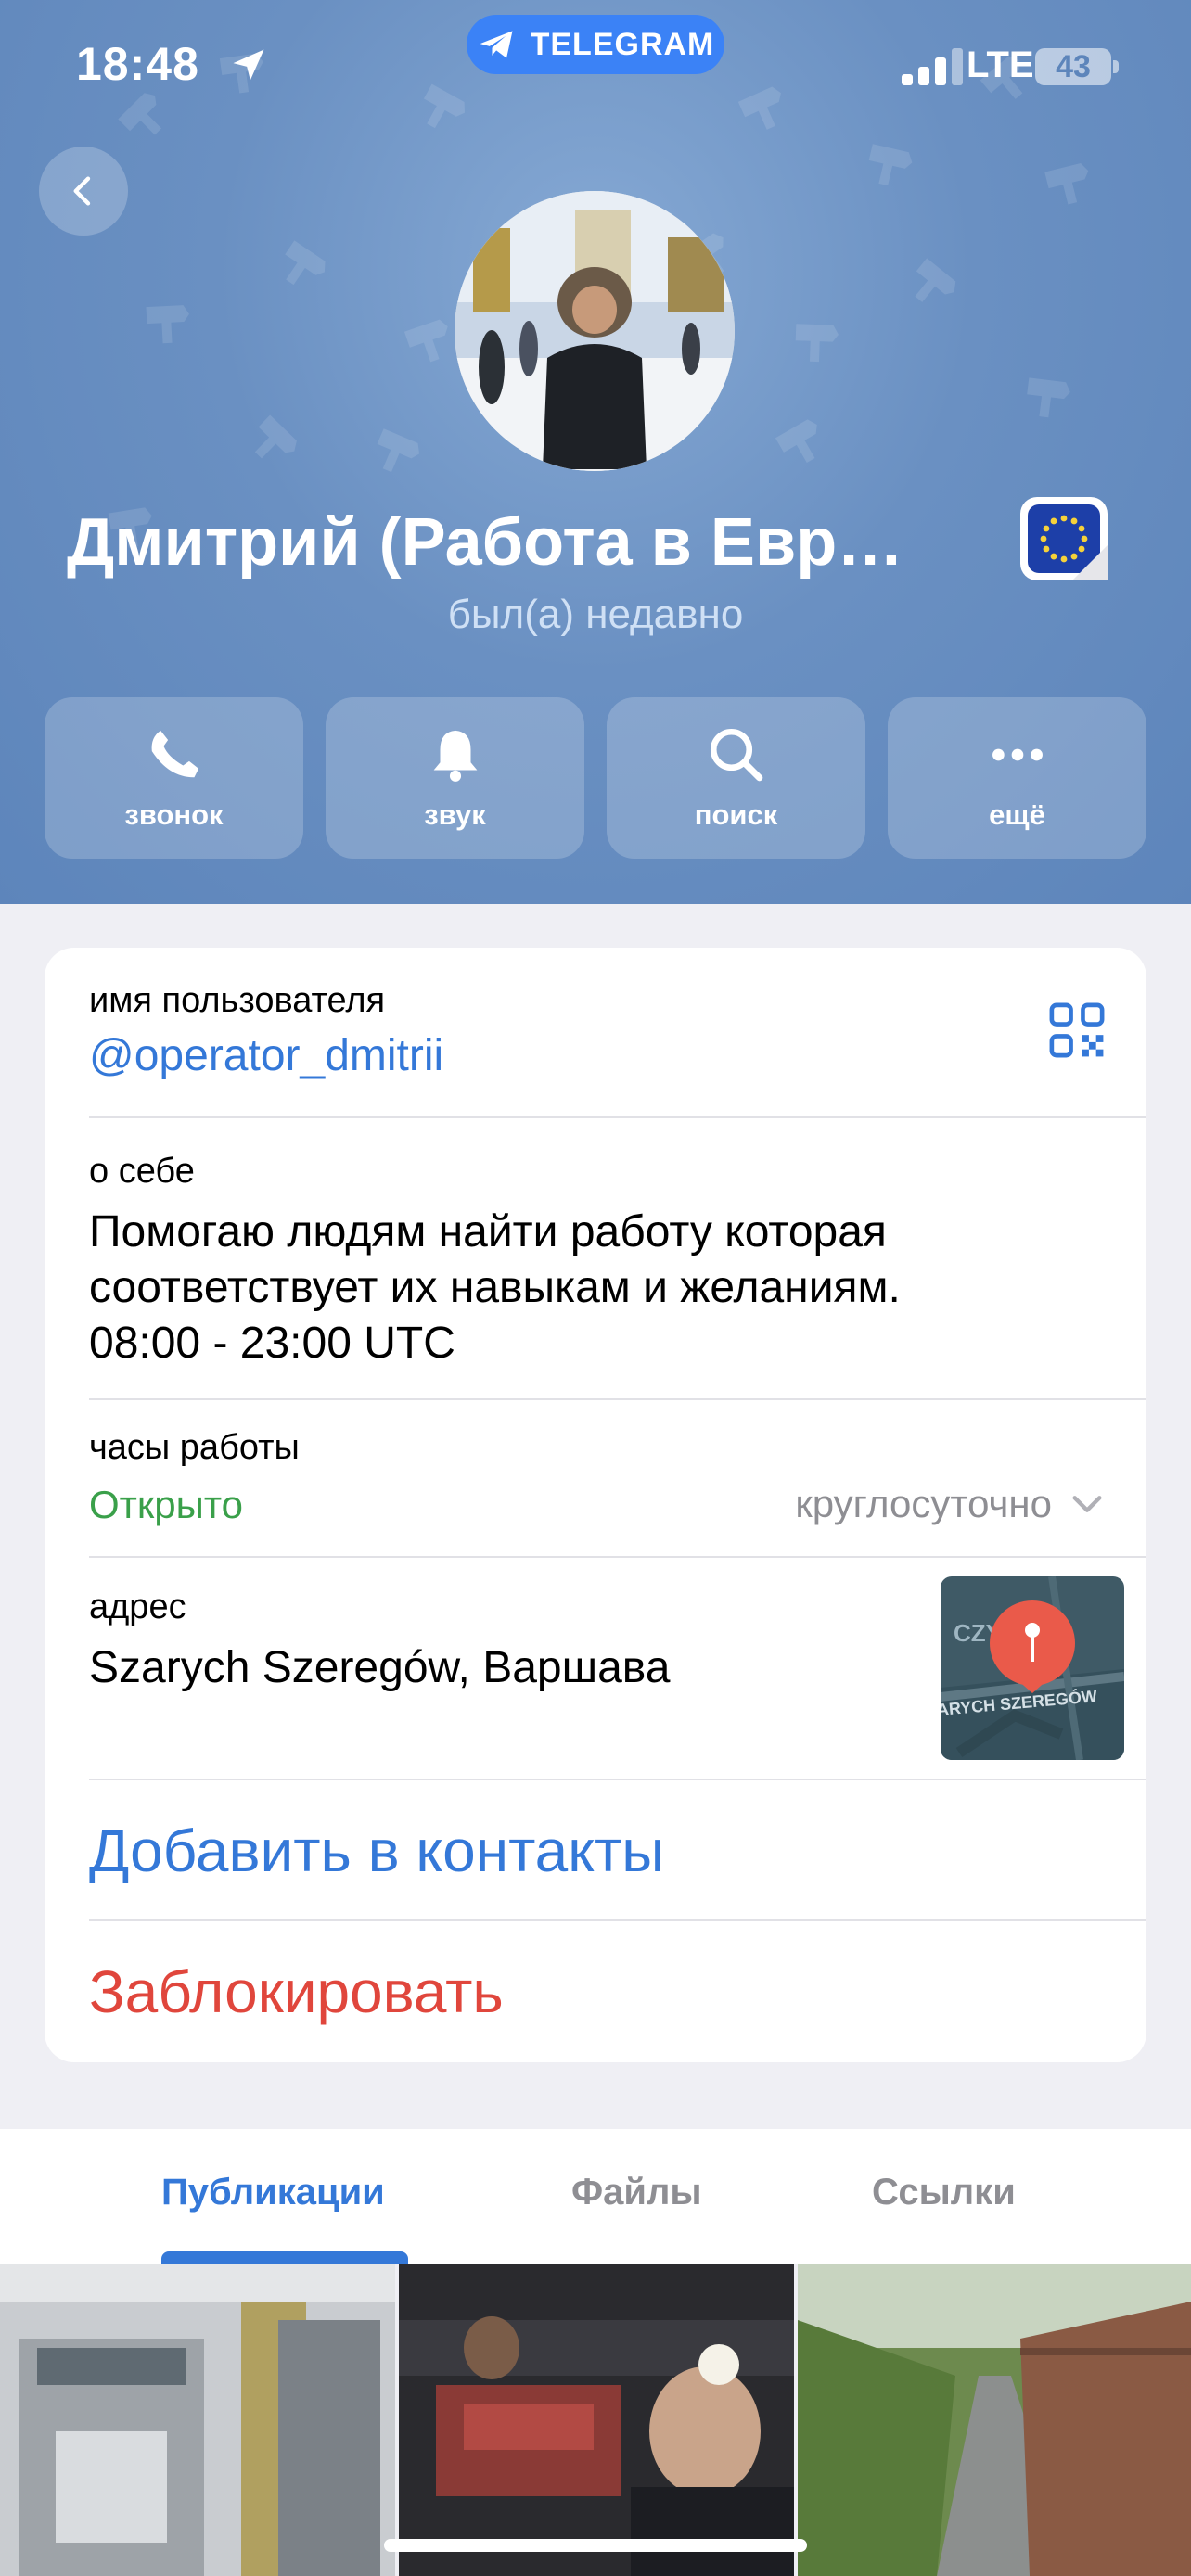 Image resolution: width=1191 pixels, height=2576 pixels. Describe the element at coordinates (455, 814) in the screenshot. I see `sound-label: звук` at that location.